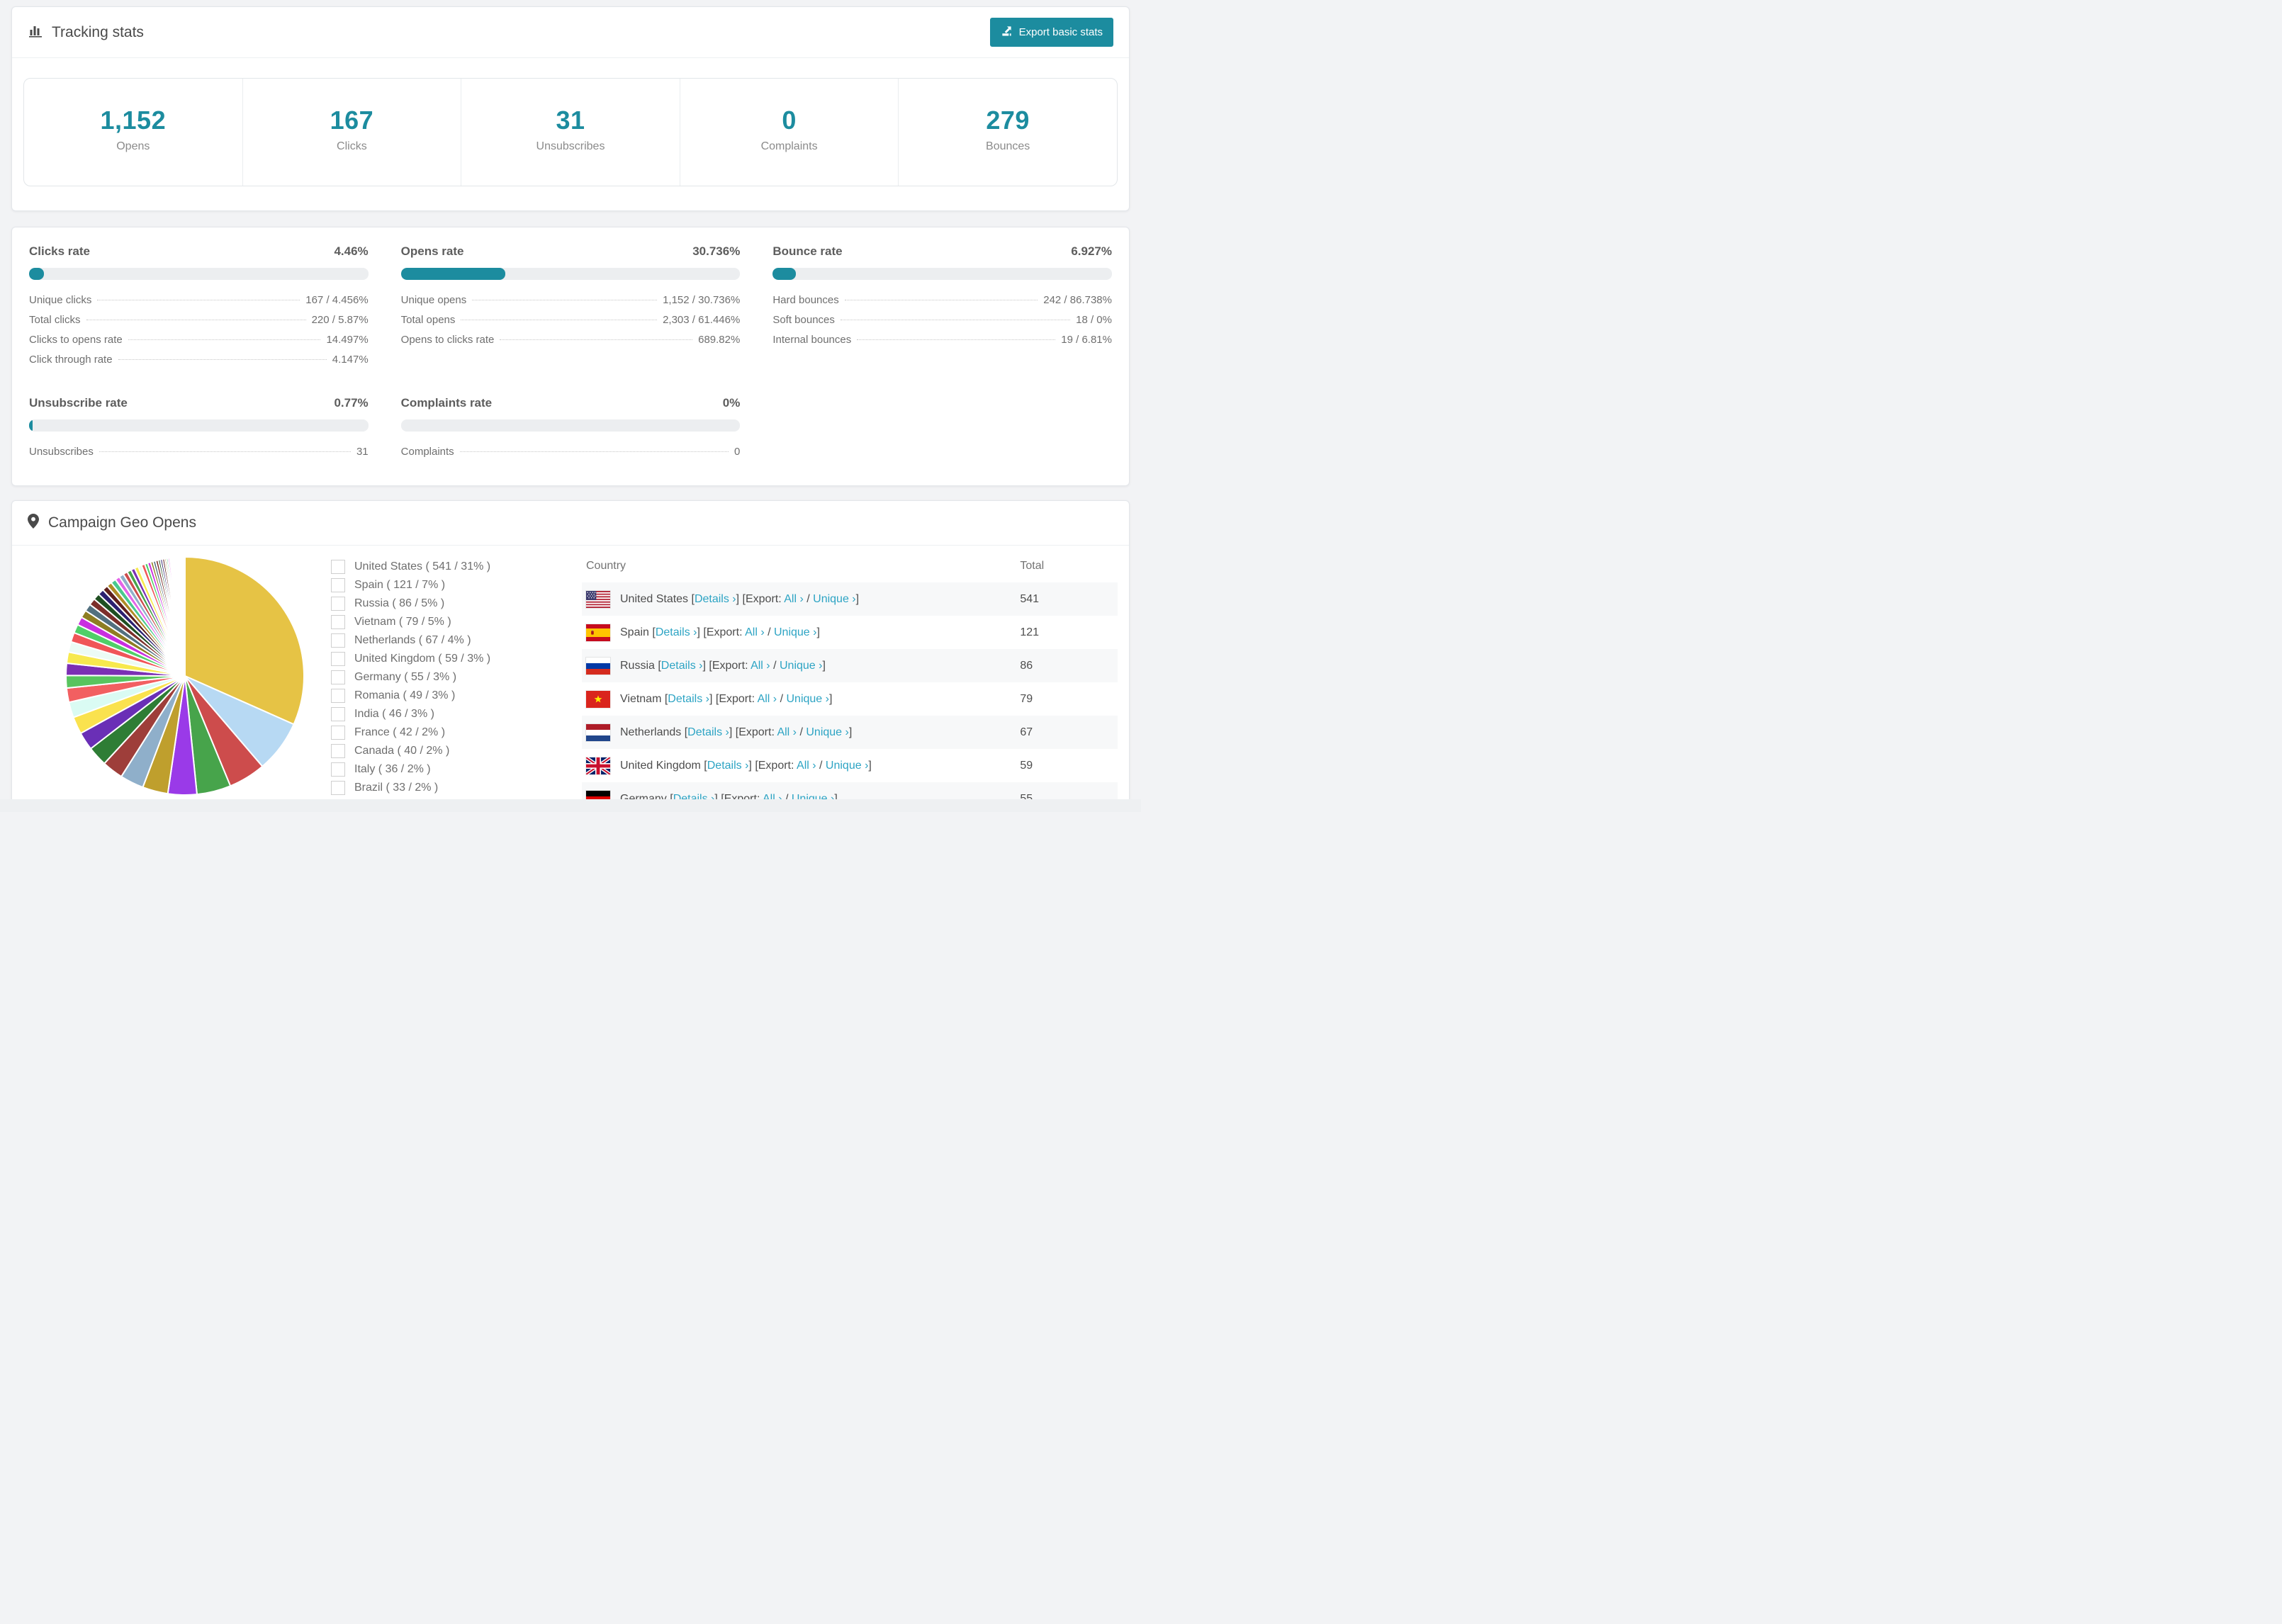  What do you see at coordinates (598, 699) in the screenshot?
I see `flag-vietnam` at bounding box center [598, 699].